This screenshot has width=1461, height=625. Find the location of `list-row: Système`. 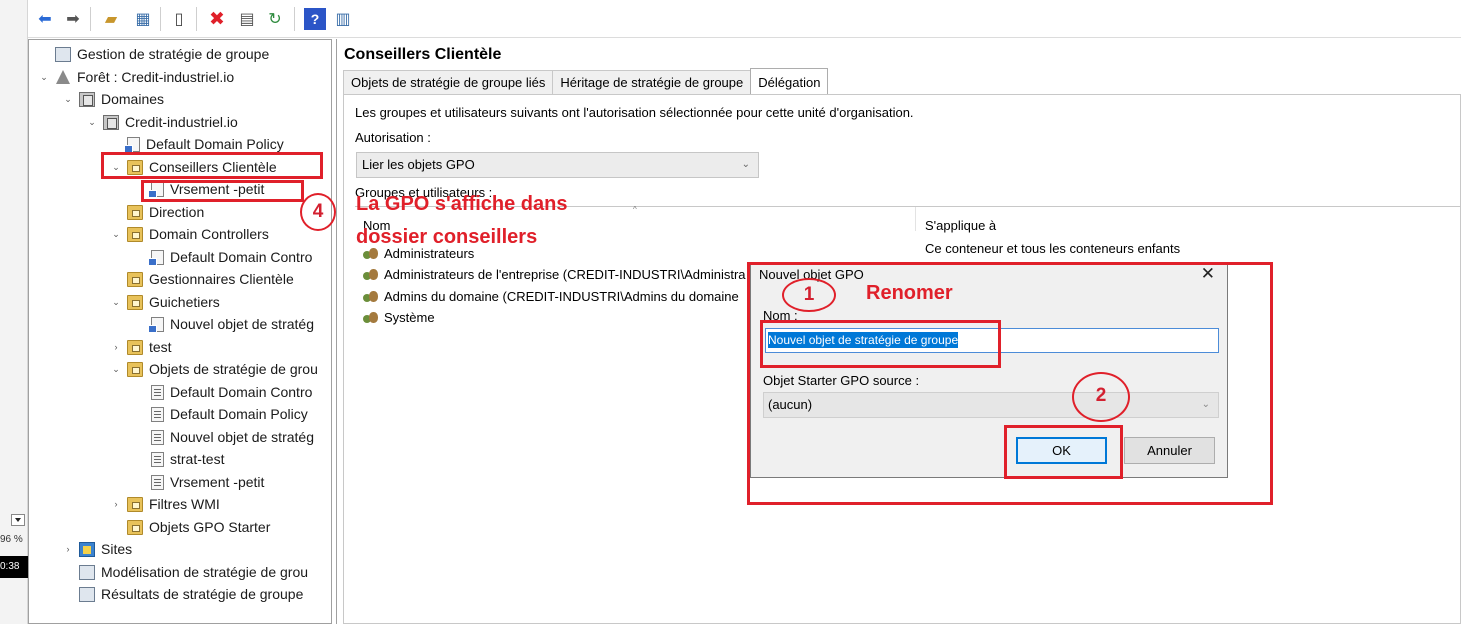

list-row: Système is located at coordinates (399, 317).